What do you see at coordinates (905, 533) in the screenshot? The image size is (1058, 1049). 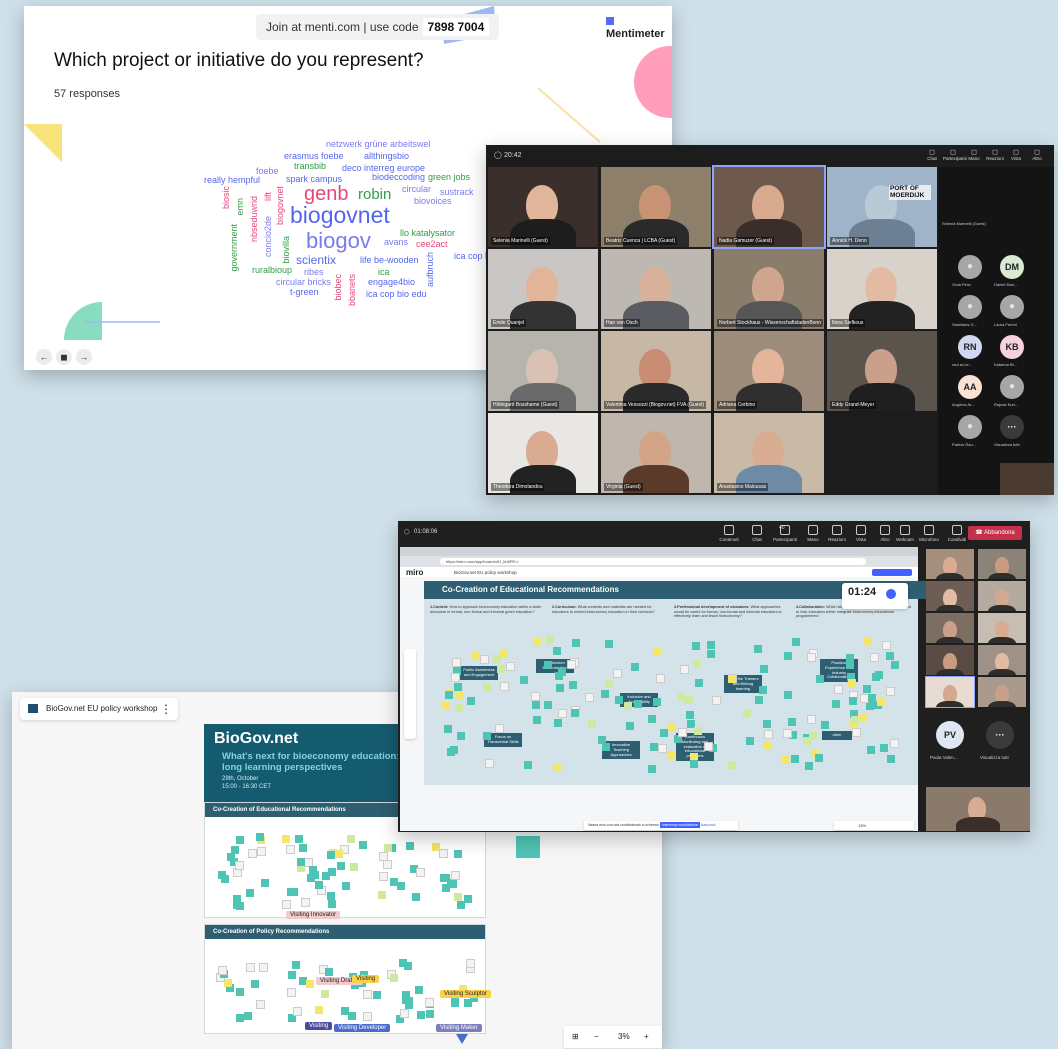 I see `toolbar-webcam-button: Webcam` at bounding box center [905, 533].